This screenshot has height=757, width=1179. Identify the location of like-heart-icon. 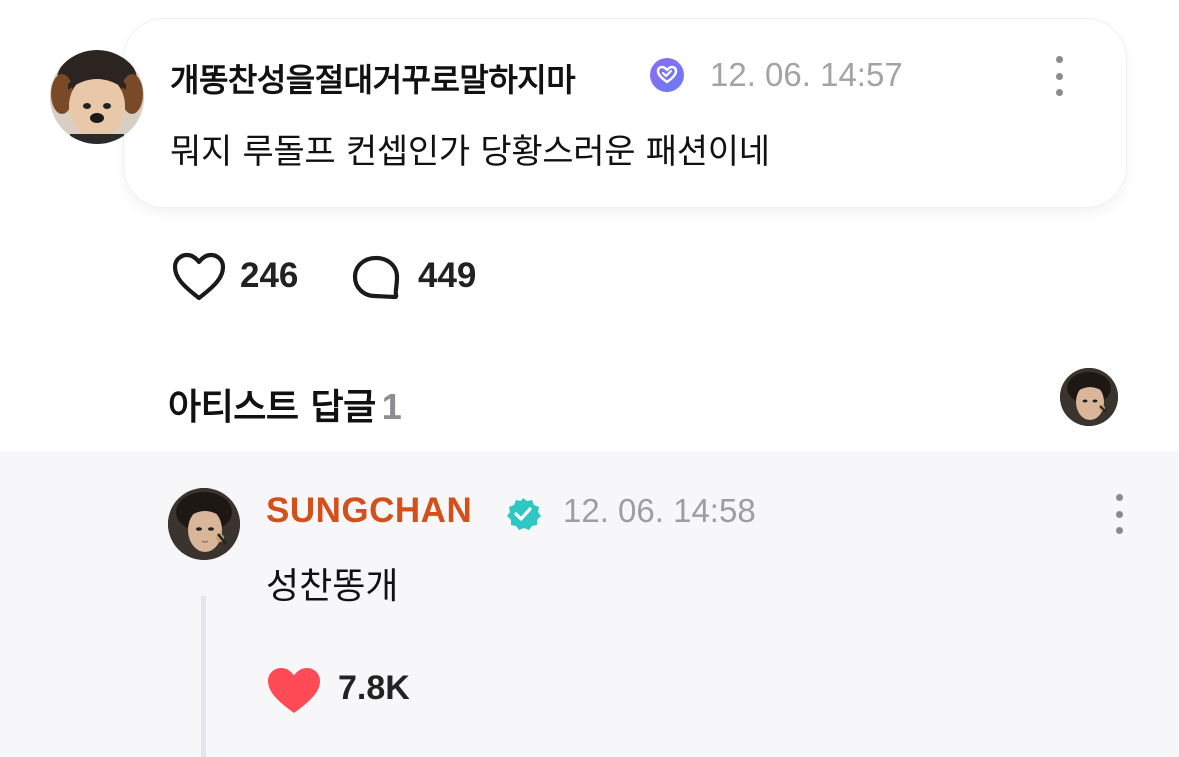
(199, 277).